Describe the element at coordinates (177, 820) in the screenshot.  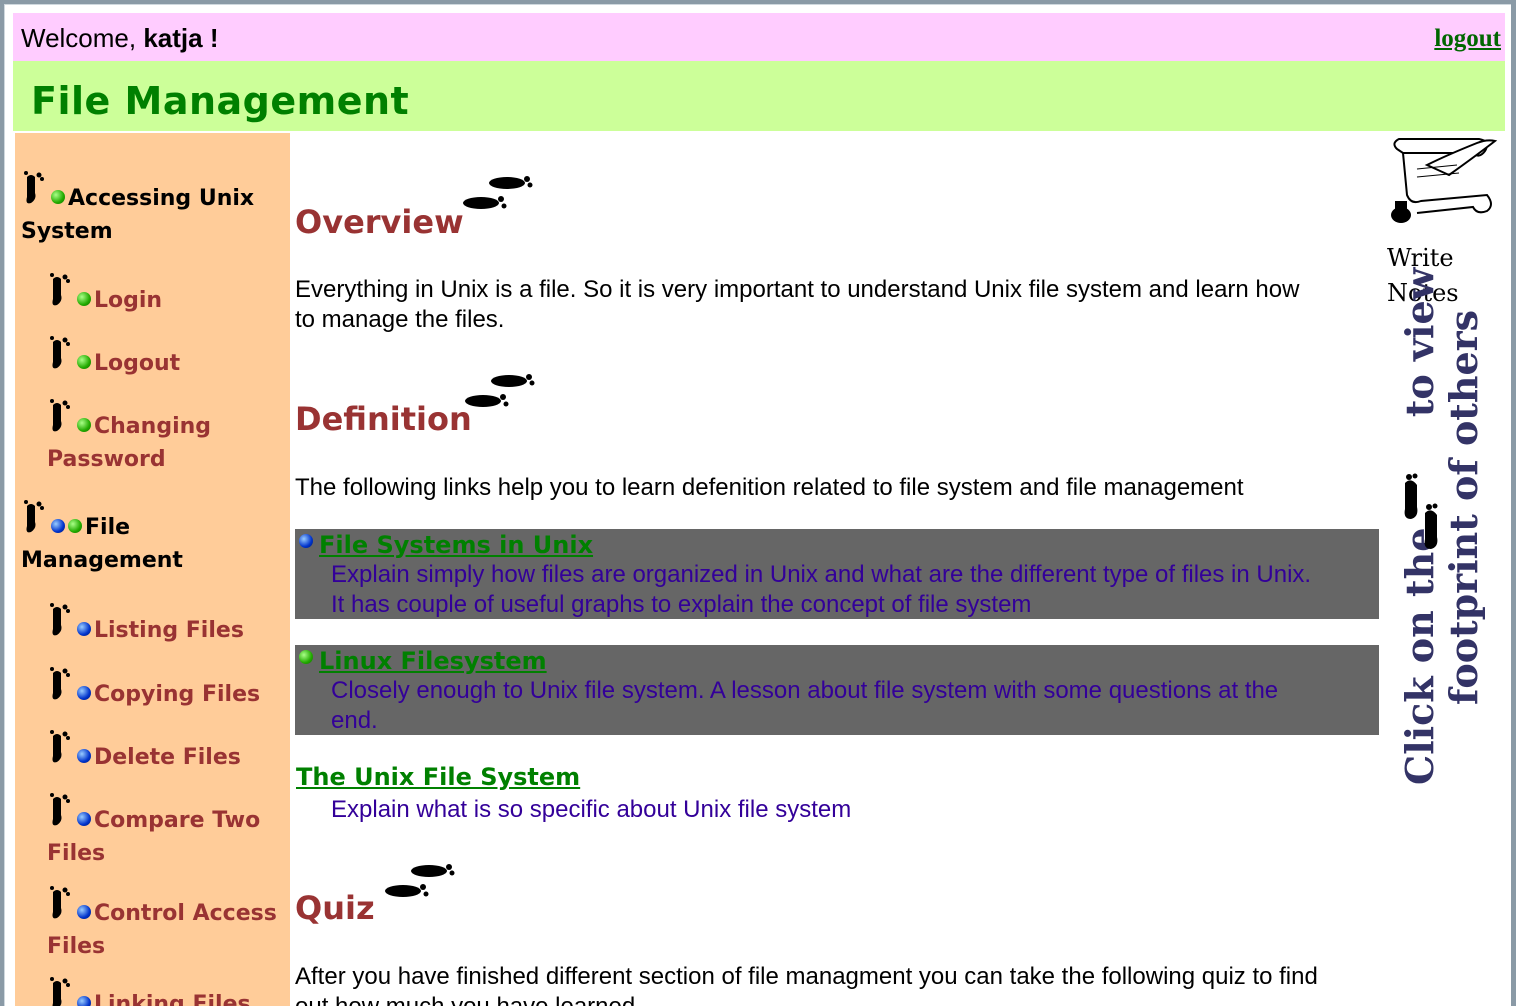
I see `sidebar-item-label: Compare Two` at that location.